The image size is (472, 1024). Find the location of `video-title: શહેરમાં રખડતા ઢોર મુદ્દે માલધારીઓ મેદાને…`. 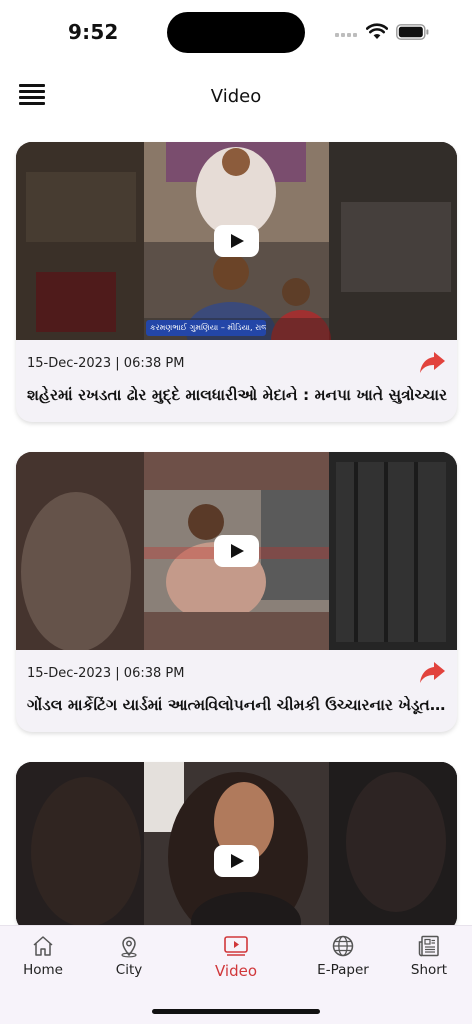

video-title: શહેરમાં રખડતા ઢોર મુદ્દે માલધારીઓ મેદાને… is located at coordinates (237, 395).